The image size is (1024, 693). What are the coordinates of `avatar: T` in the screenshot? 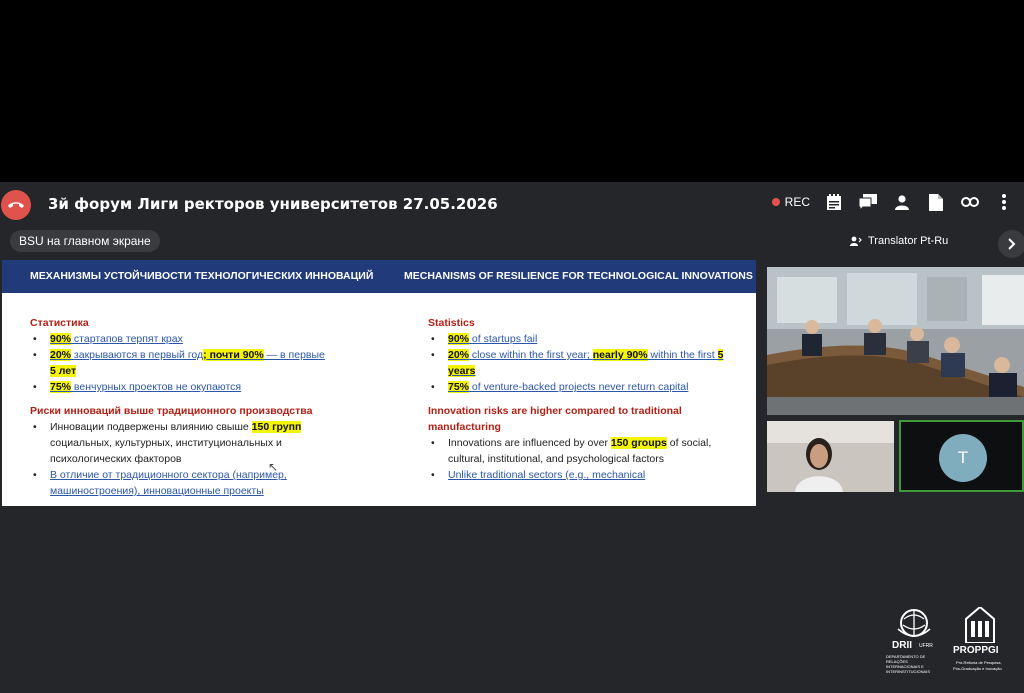 It's located at (963, 458).